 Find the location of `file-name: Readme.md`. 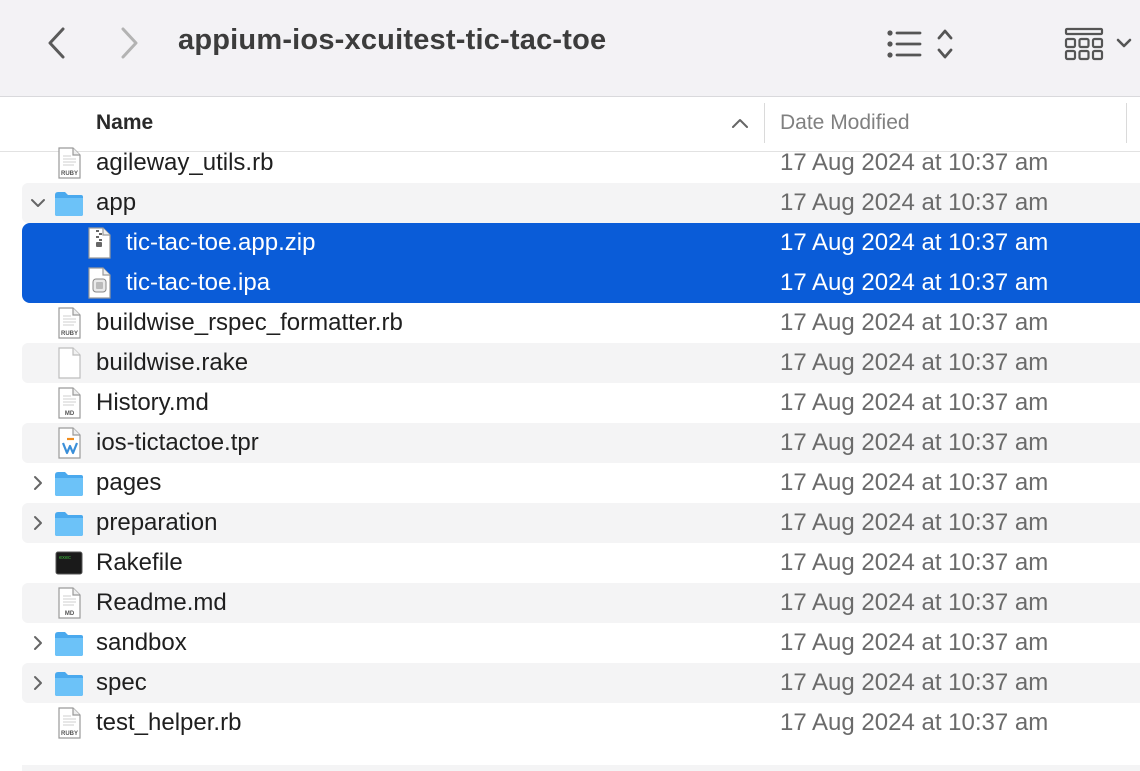

file-name: Readme.md is located at coordinates (161, 602).